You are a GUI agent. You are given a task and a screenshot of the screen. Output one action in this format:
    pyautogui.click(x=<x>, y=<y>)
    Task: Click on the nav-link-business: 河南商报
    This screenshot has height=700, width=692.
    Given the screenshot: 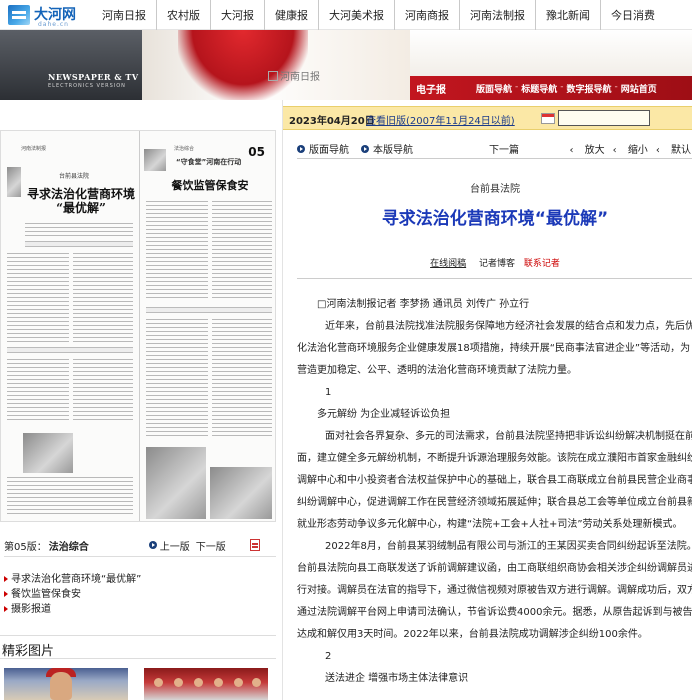 What is the action you would take?
    pyautogui.click(x=426, y=15)
    